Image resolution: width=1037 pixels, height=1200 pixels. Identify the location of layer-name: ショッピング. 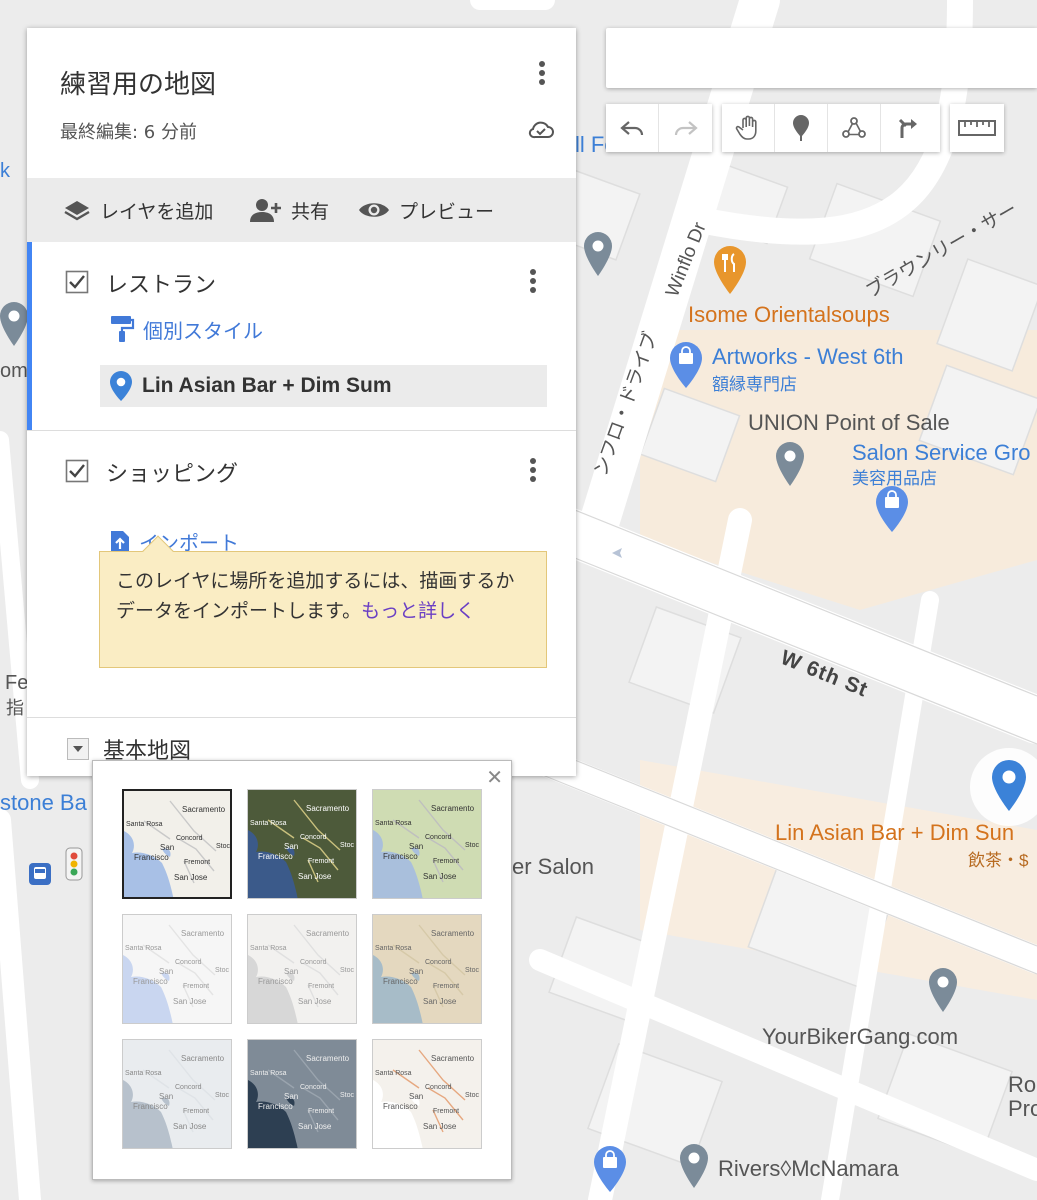
(172, 472).